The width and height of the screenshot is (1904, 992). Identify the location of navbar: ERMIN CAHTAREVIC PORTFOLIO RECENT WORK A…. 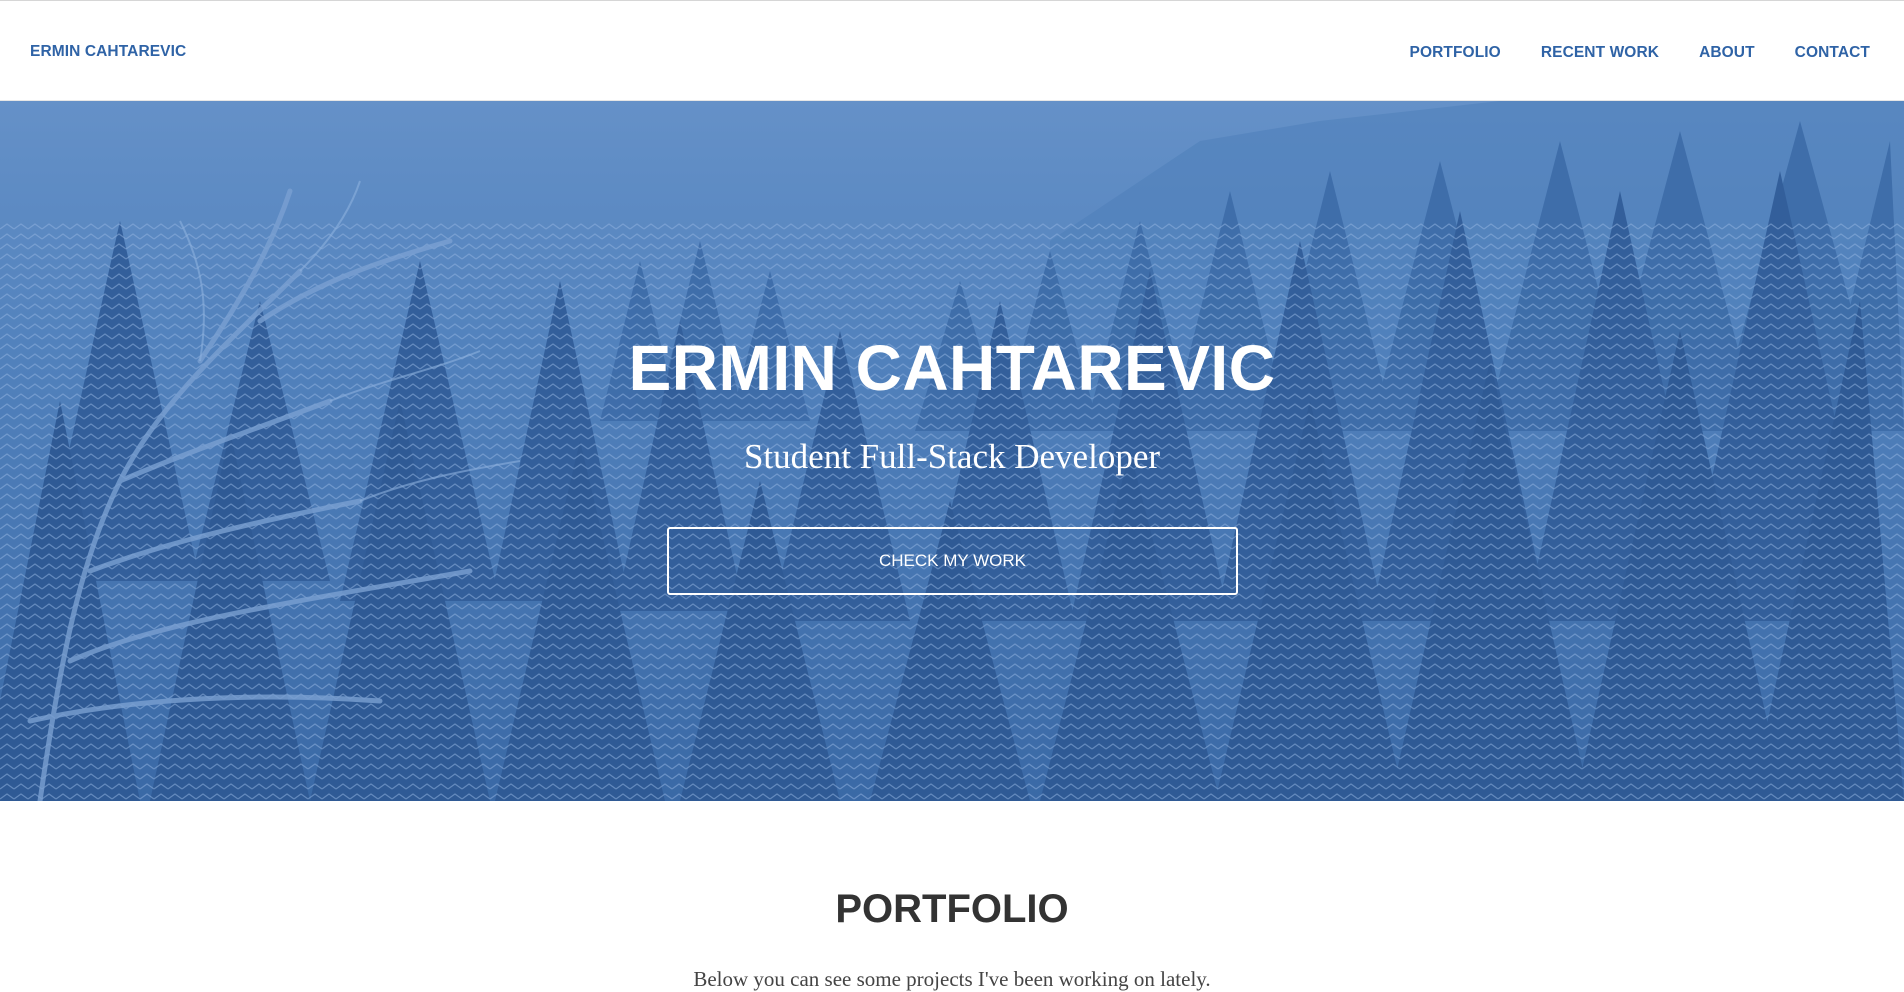
(952, 50).